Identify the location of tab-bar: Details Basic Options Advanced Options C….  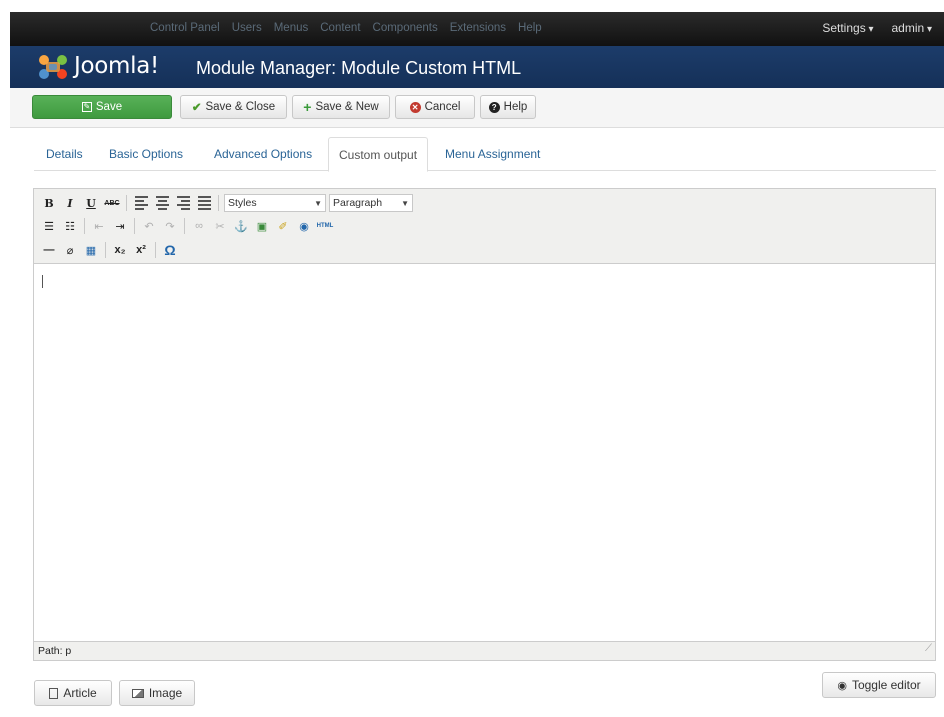
(485, 154).